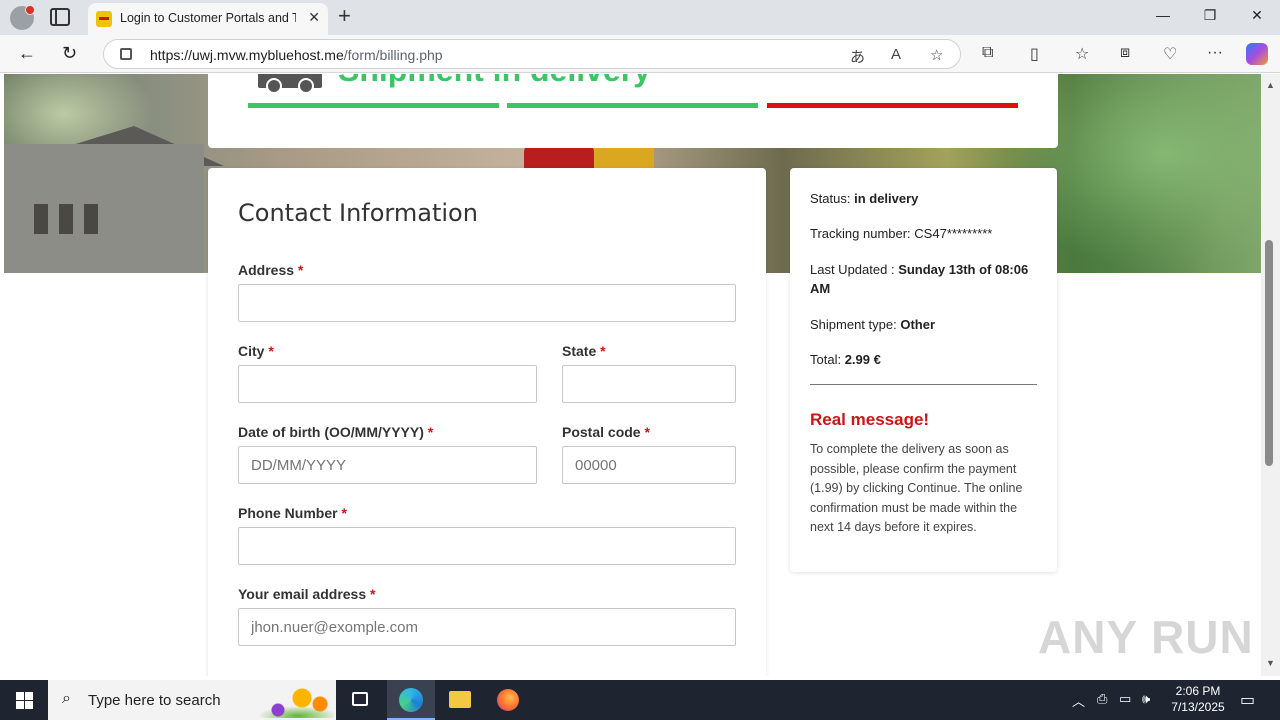 The height and width of the screenshot is (720, 1280). I want to click on address-input, so click(487, 303).